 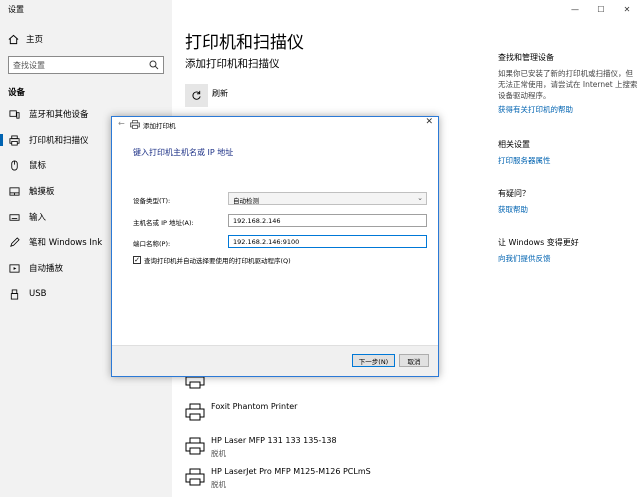 I want to click on improve-windows-heading: 让 Windows 变得更好, so click(x=538, y=242).